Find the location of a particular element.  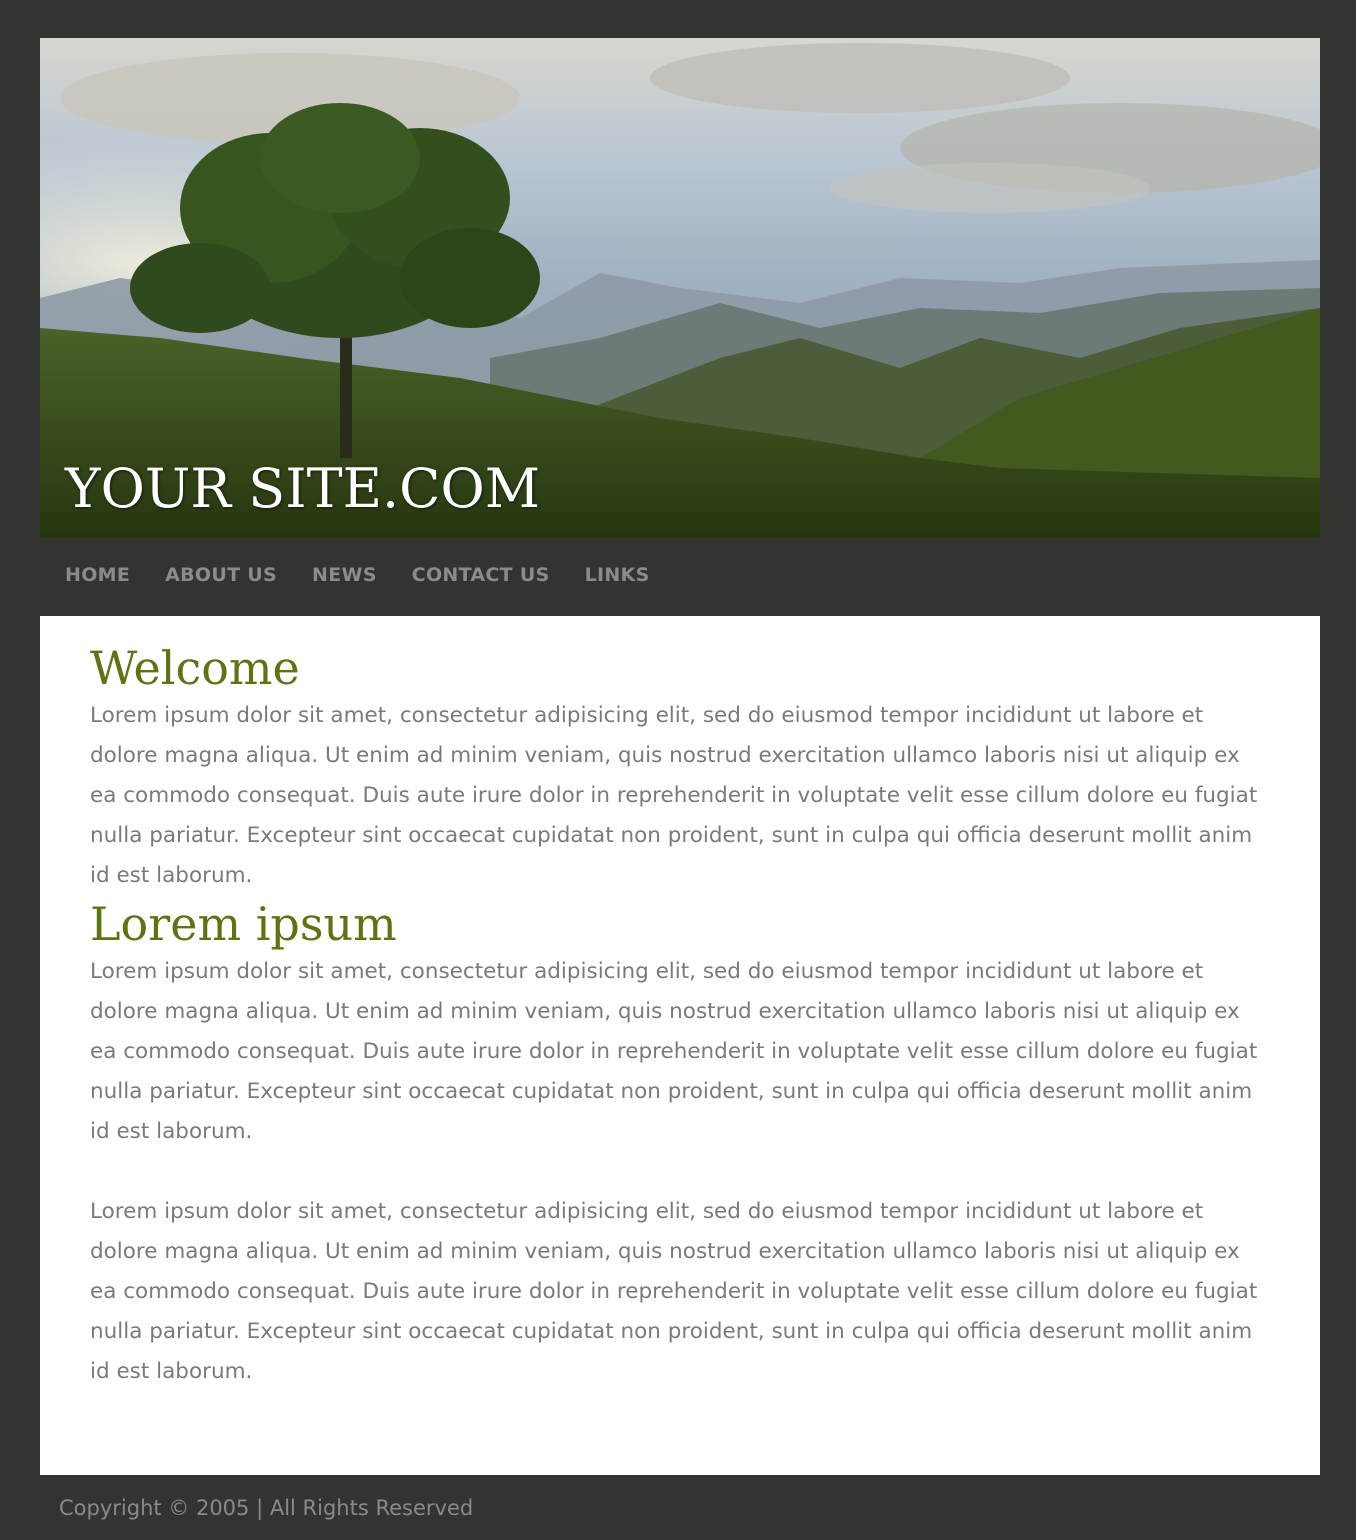

nav-item-contact-us: CONTACT US is located at coordinates (481, 575).